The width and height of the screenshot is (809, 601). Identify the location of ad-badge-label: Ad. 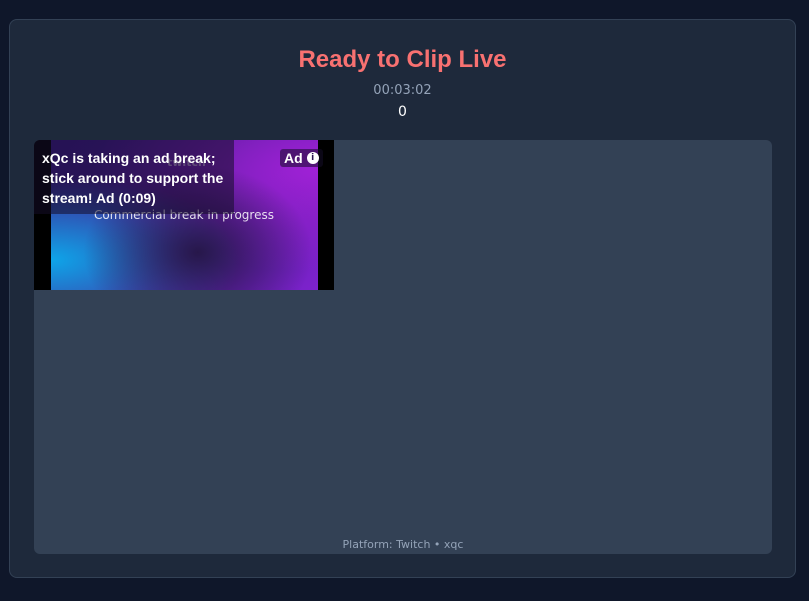
(293, 158).